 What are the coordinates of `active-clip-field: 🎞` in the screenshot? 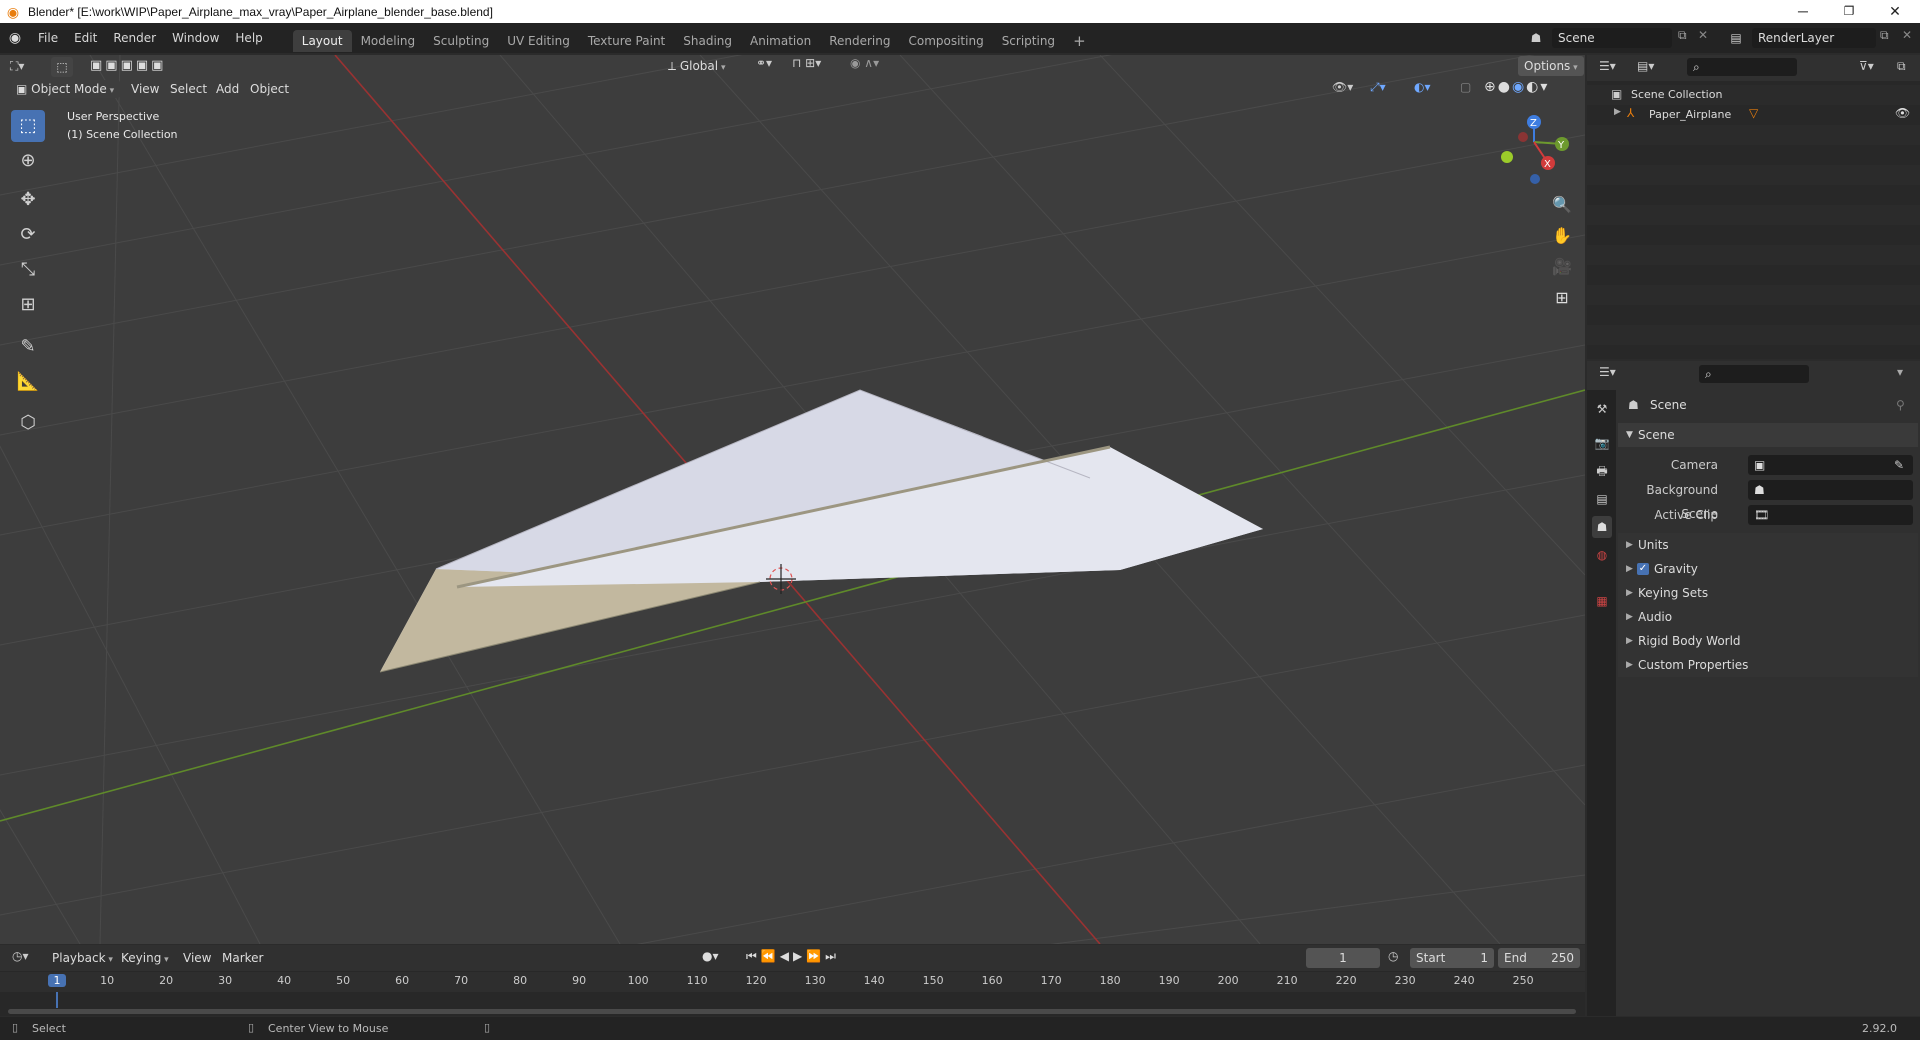 It's located at (1830, 515).